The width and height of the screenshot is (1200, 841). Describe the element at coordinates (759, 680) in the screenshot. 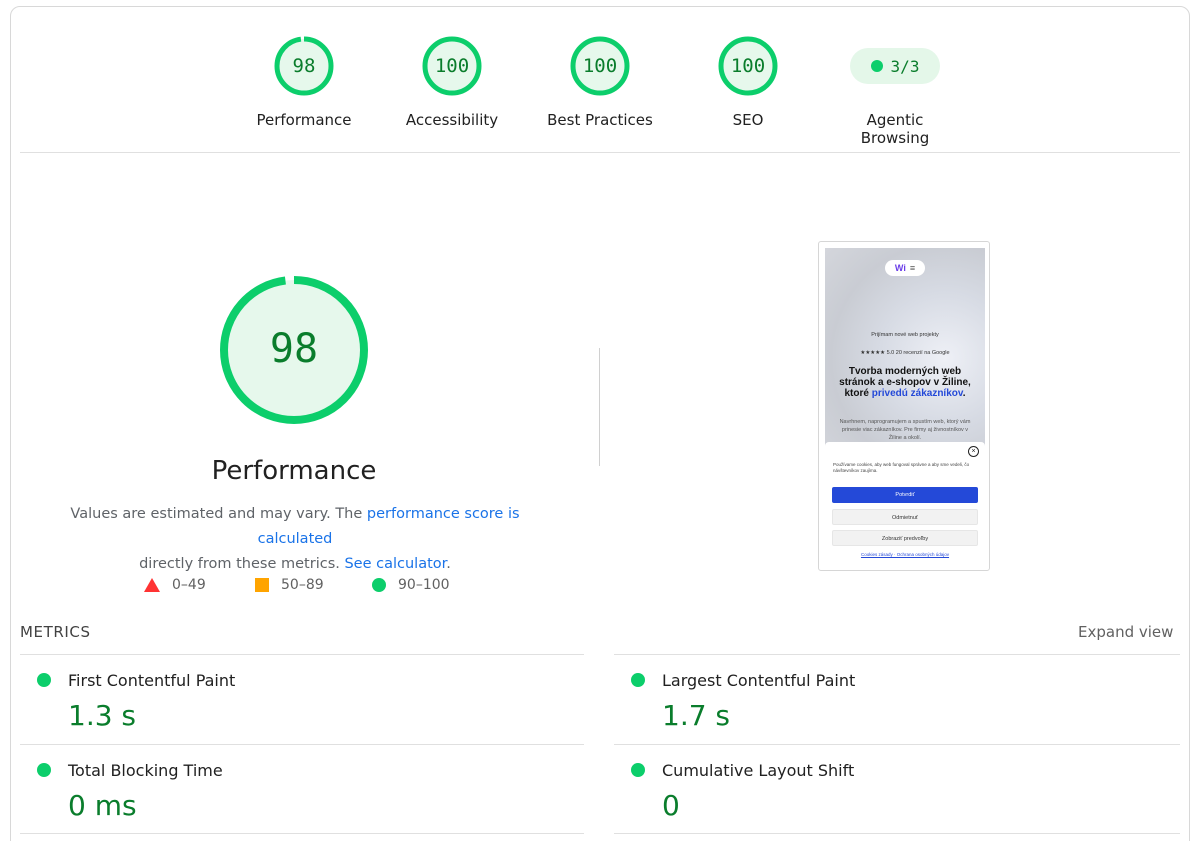

I see `metric-name: Largest Contentful Paint` at that location.